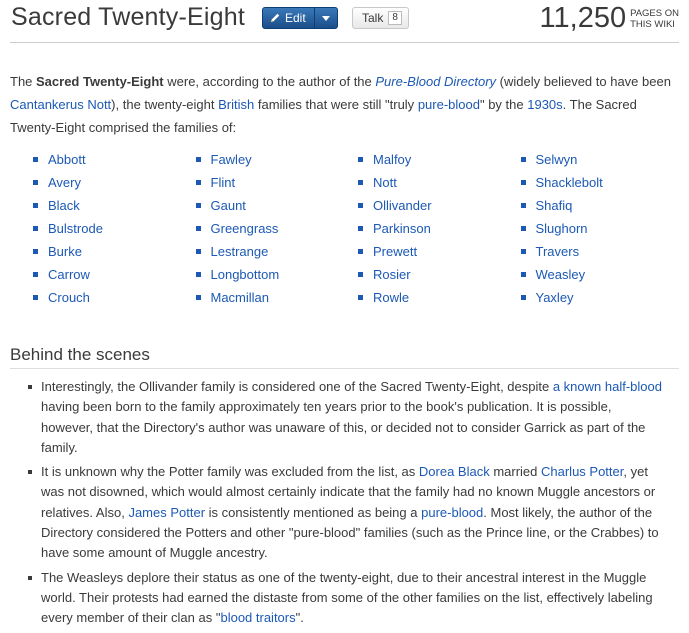 The width and height of the screenshot is (689, 633). I want to click on edit-button: Edit, so click(289, 18).